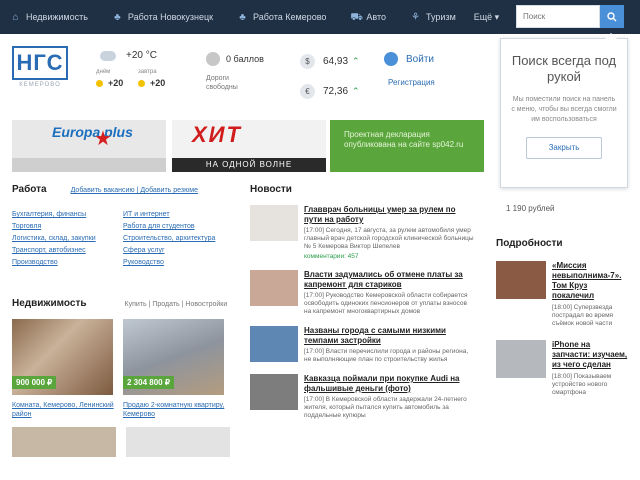 Image resolution: width=640 pixels, height=480 pixels. I want to click on traffic-score: 0 баллов, so click(245, 59).